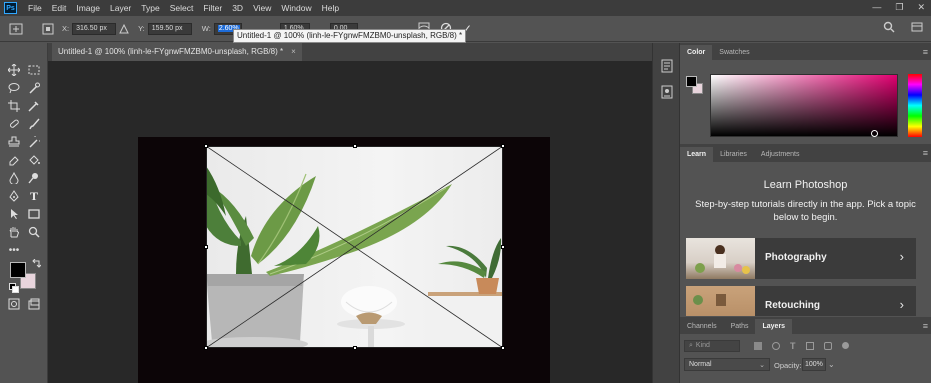 This screenshot has height=383, width=931. What do you see at coordinates (34, 124) in the screenshot?
I see `brush-tool-icon` at bounding box center [34, 124].